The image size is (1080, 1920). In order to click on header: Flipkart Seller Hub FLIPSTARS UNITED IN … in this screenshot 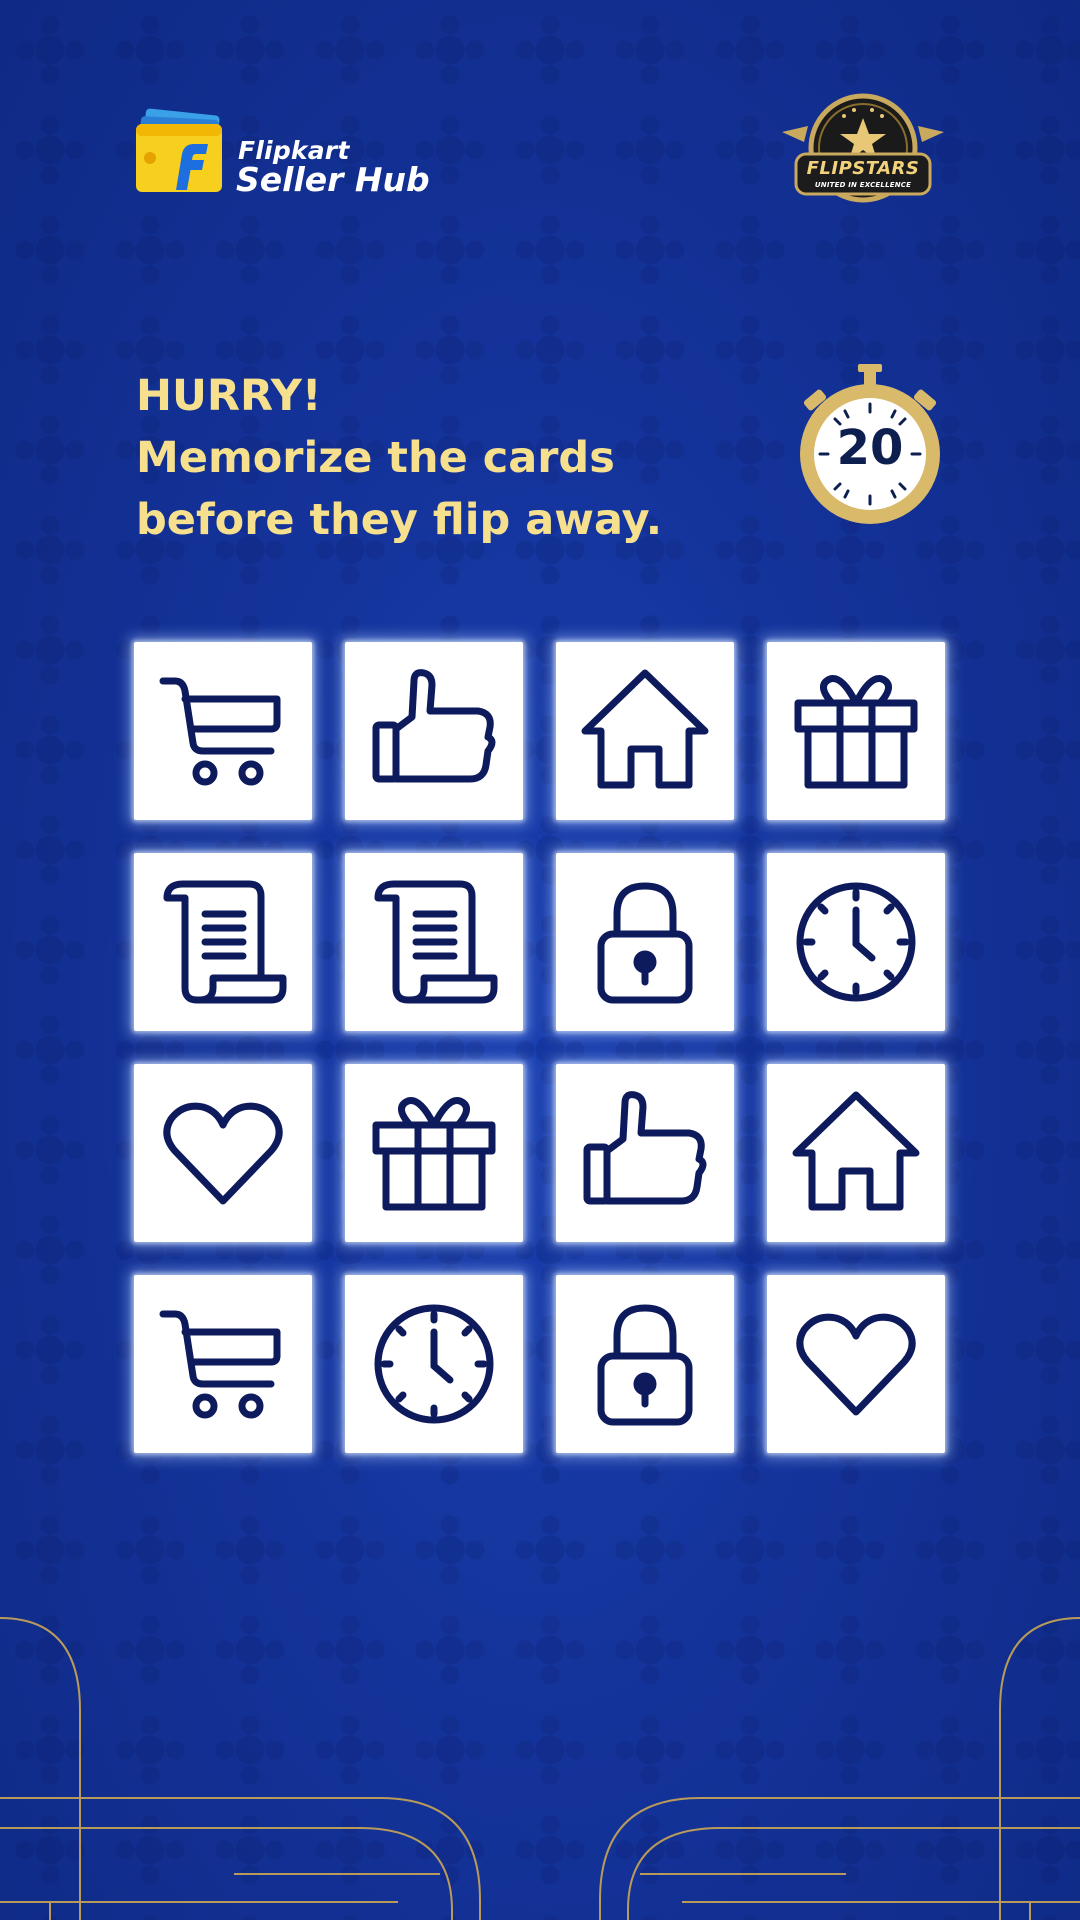, I will do `click(540, 120)`.